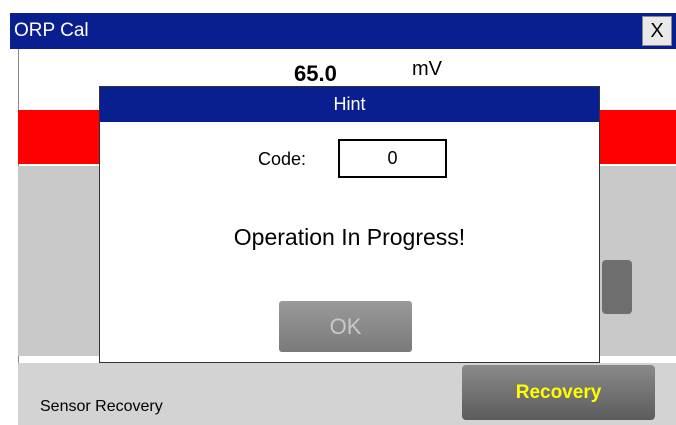  What do you see at coordinates (349, 104) in the screenshot?
I see `dialog-title: Hint` at bounding box center [349, 104].